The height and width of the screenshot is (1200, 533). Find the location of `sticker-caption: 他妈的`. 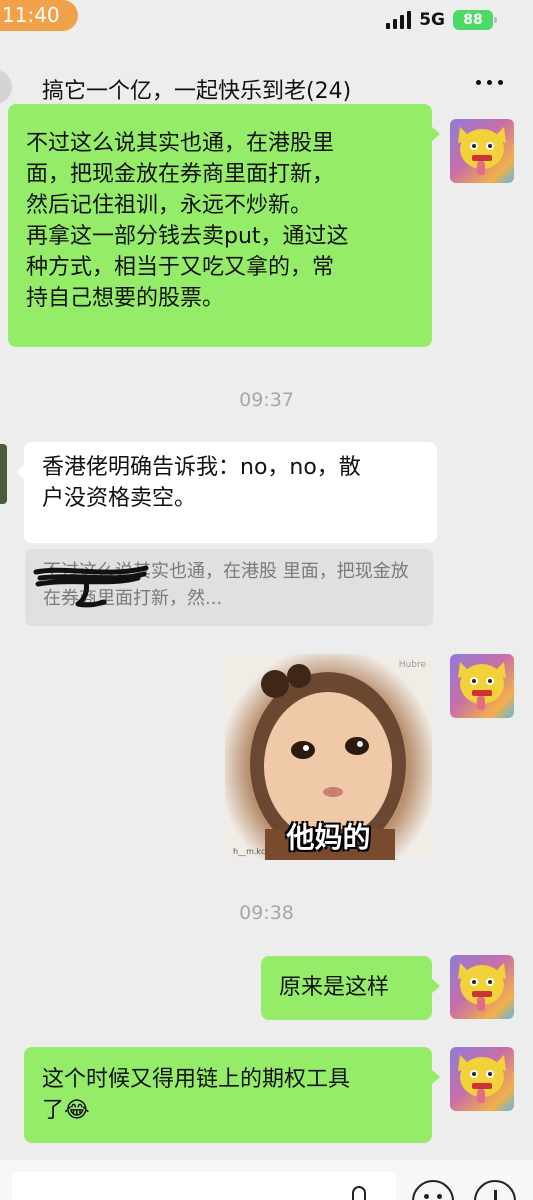

sticker-caption: 他妈的 is located at coordinates (328, 837).